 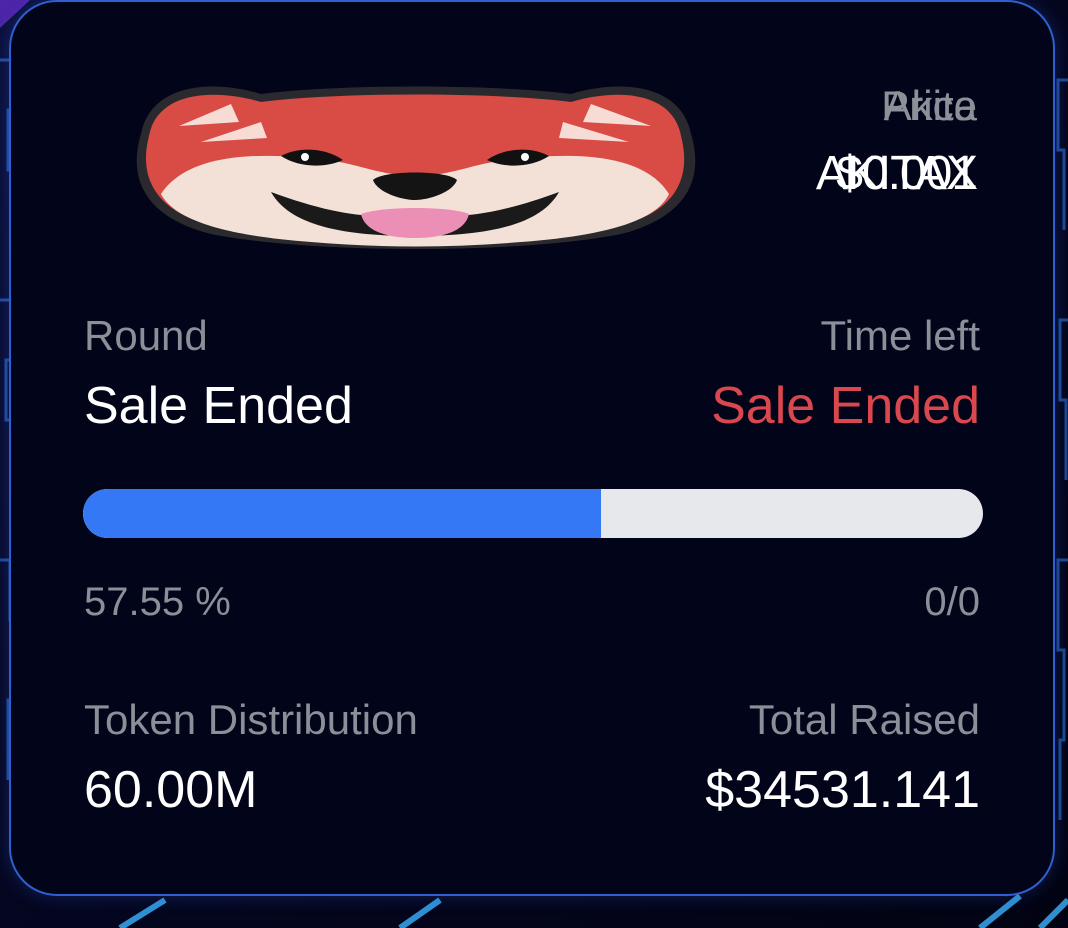 What do you see at coordinates (900, 335) in the screenshot?
I see `time-left-label: Time left` at bounding box center [900, 335].